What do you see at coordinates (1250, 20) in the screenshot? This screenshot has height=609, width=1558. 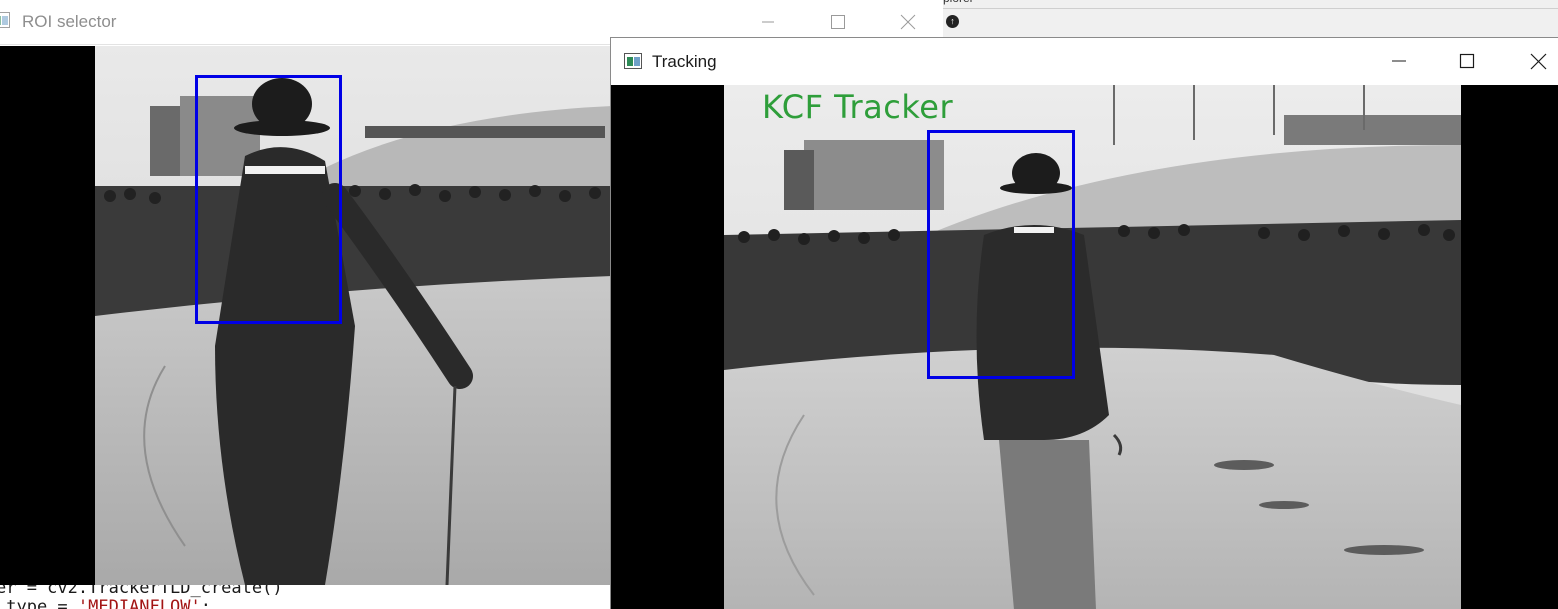 I see `background-explorer-window: plorer ↑` at bounding box center [1250, 20].